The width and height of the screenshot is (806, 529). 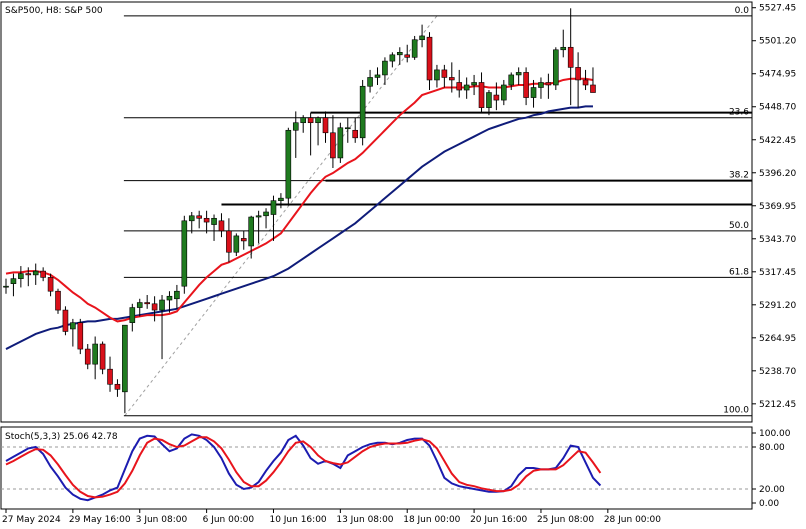 I want to click on price-tick-label: 5317.45, so click(x=777, y=273).